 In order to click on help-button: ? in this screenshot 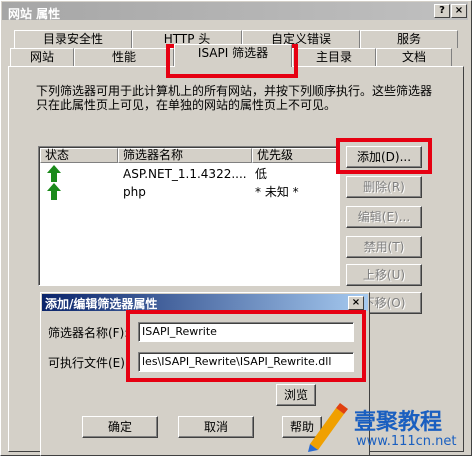, I will do `click(442, 11)`.